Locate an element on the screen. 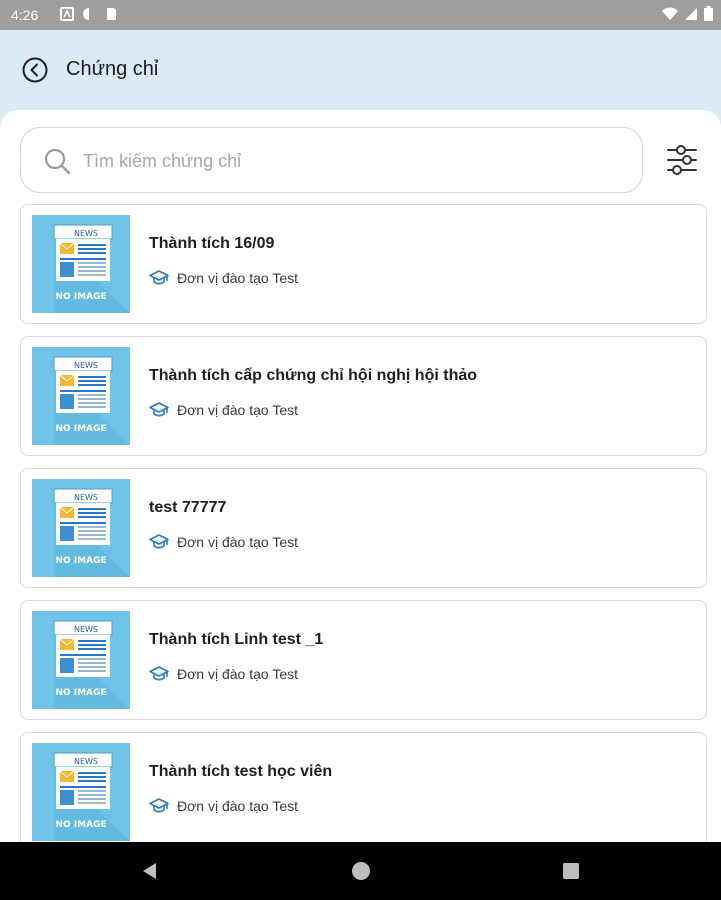 This screenshot has width=721, height=900. search-input is located at coordinates (353, 161).